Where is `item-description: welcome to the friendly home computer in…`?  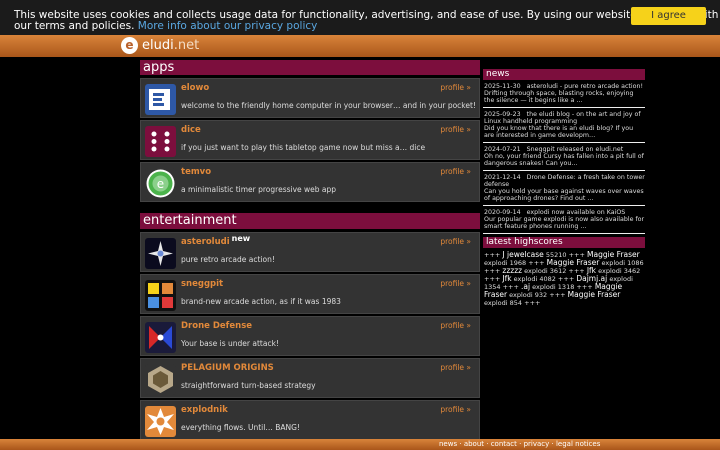
item-description: welcome to the friendly home computer in… is located at coordinates (328, 105).